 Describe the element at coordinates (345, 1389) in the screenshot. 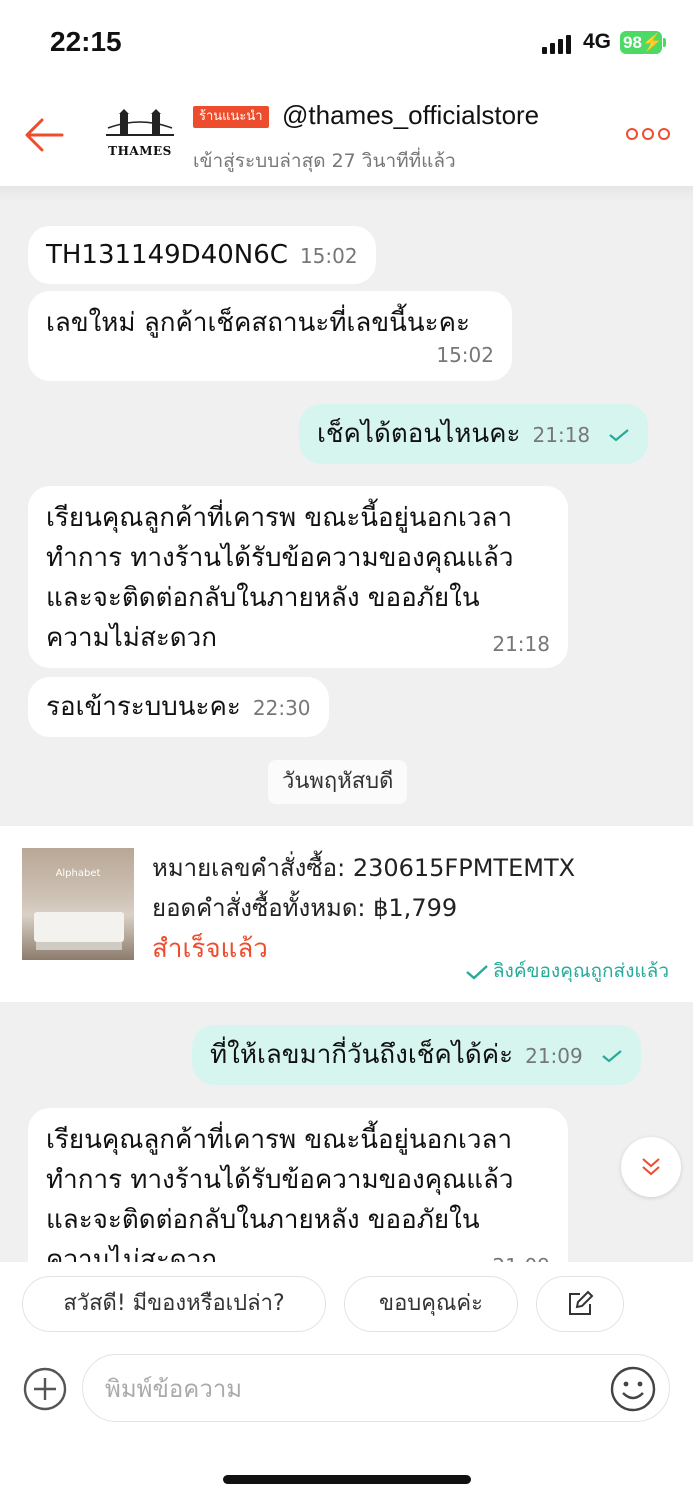

I see `message-input` at that location.